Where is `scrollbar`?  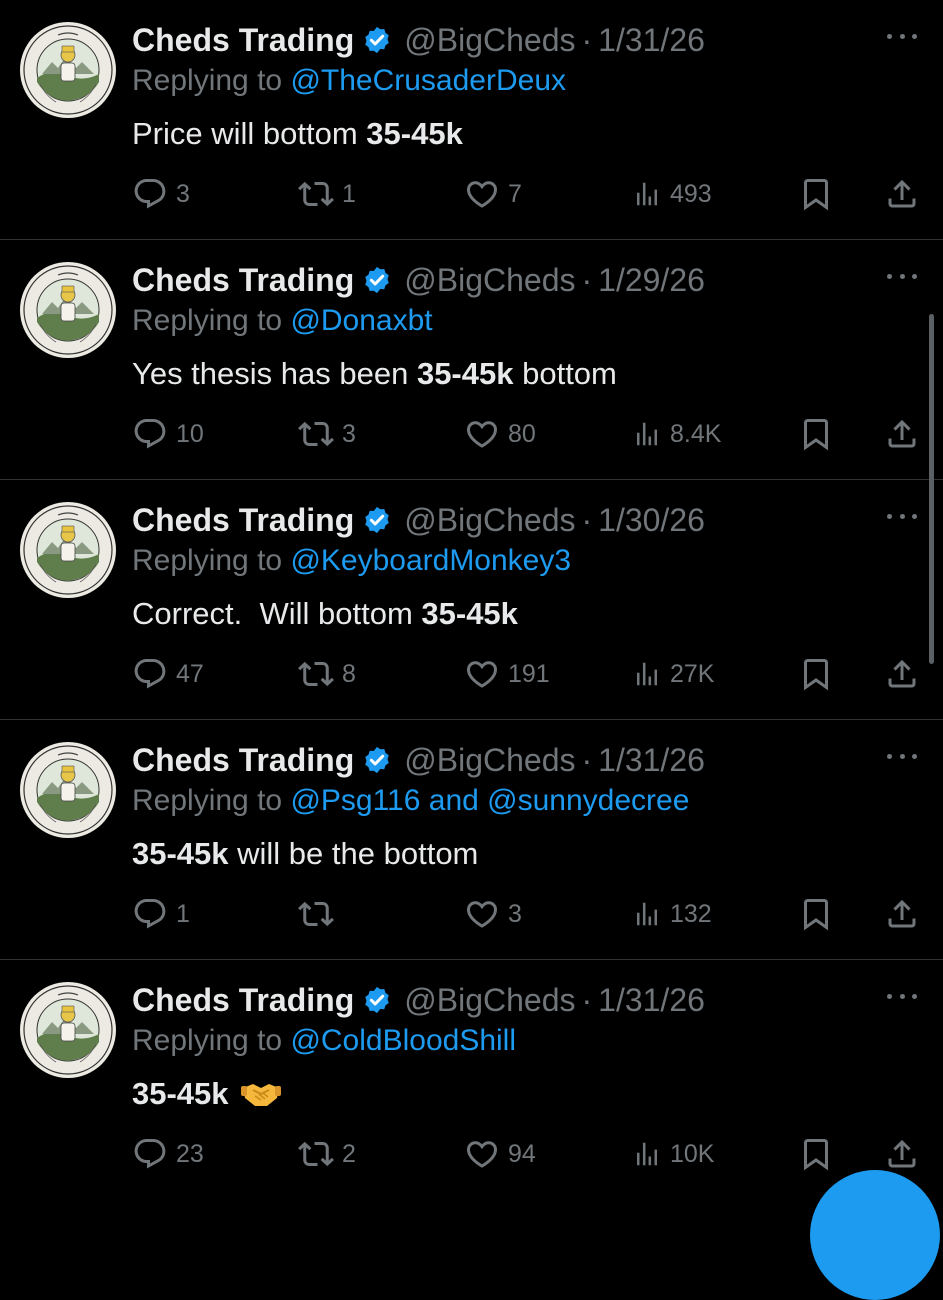 scrollbar is located at coordinates (931, 489).